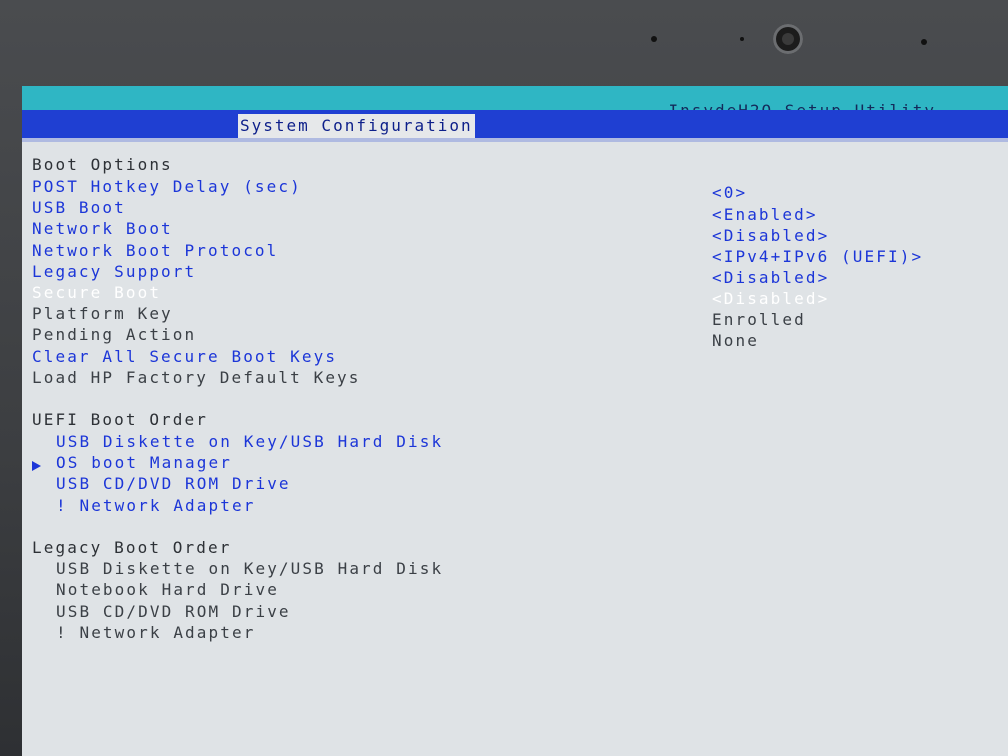 Image resolution: width=1008 pixels, height=756 pixels. Describe the element at coordinates (770, 236) in the screenshot. I see `value-network-boot: <Disabled>` at that location.